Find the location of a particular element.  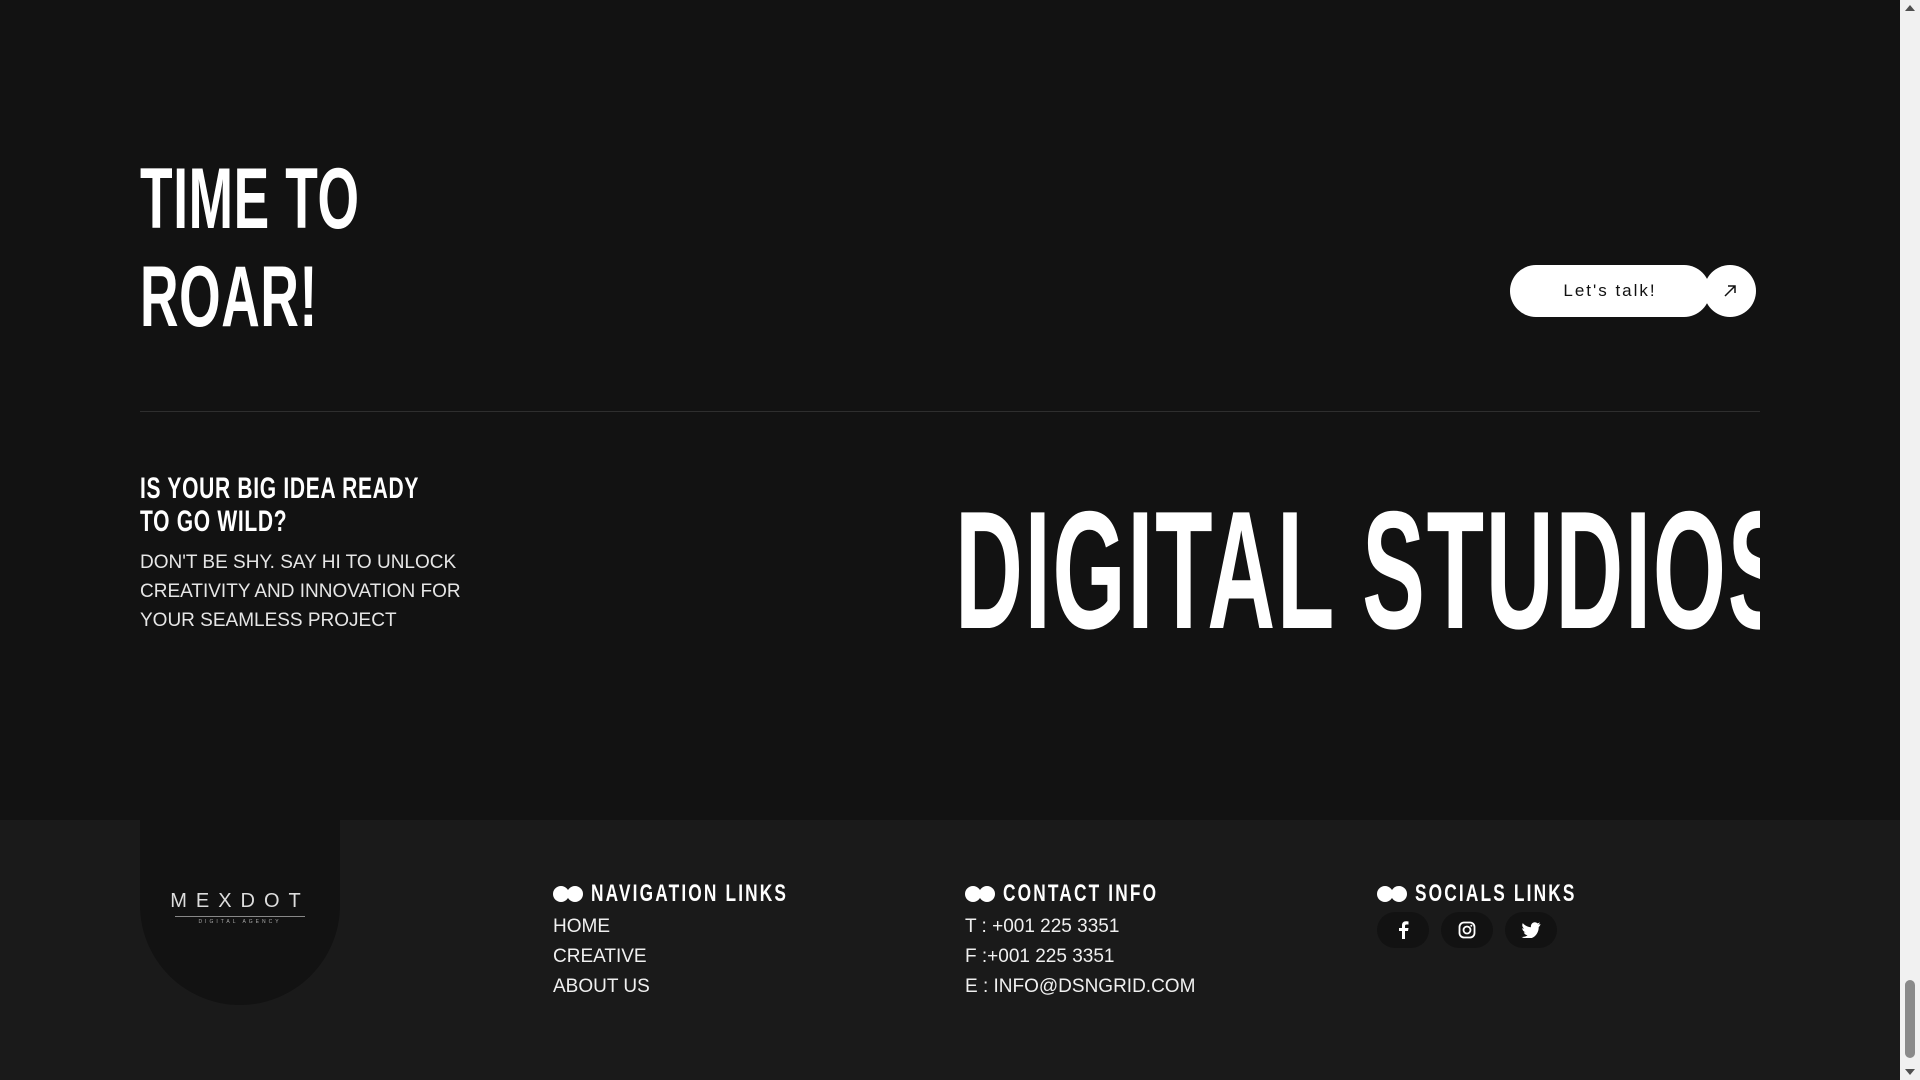

socials-links-column: SOCIALS LINKS is located at coordinates (1508, 914).